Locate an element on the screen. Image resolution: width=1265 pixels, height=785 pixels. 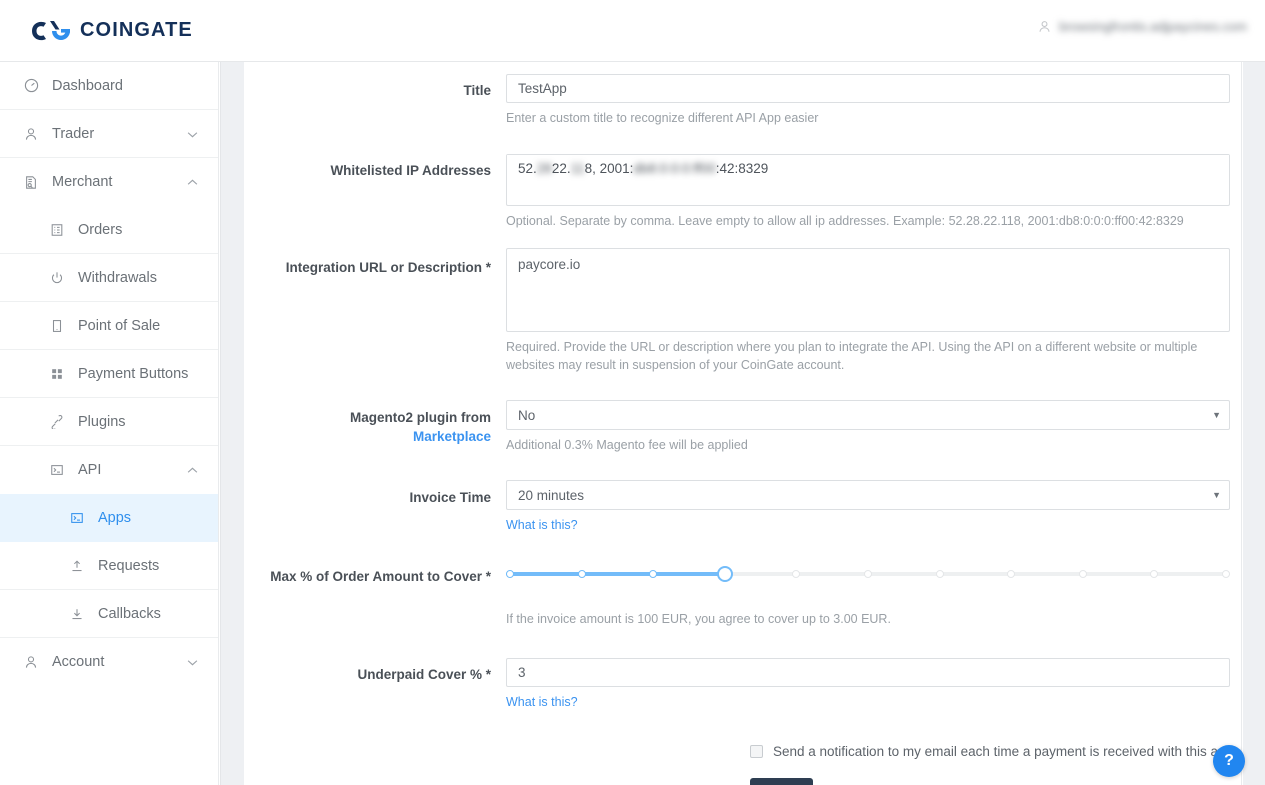
sidebar-item-merchant: Merchant is located at coordinates (109, 182).